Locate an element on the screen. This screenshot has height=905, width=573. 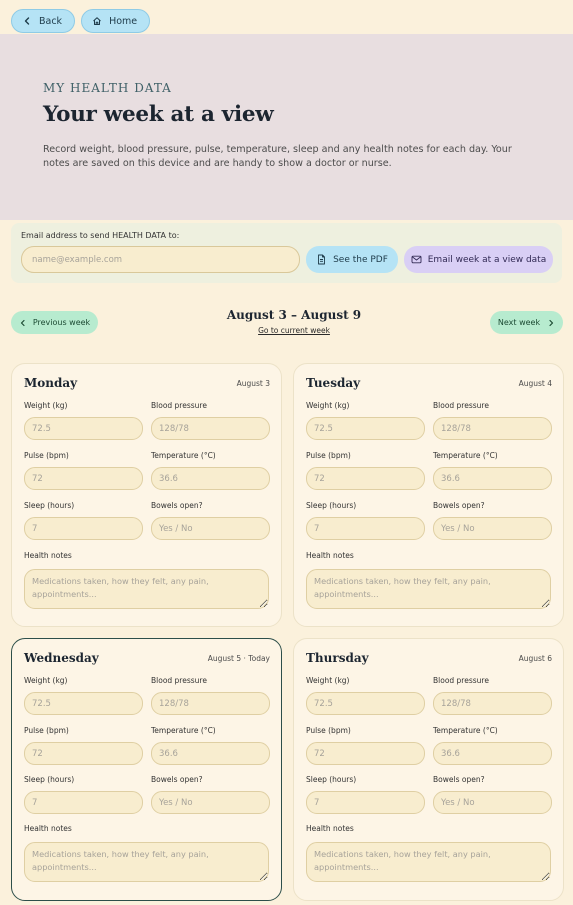
next-week-button: Next week is located at coordinates (526, 322).